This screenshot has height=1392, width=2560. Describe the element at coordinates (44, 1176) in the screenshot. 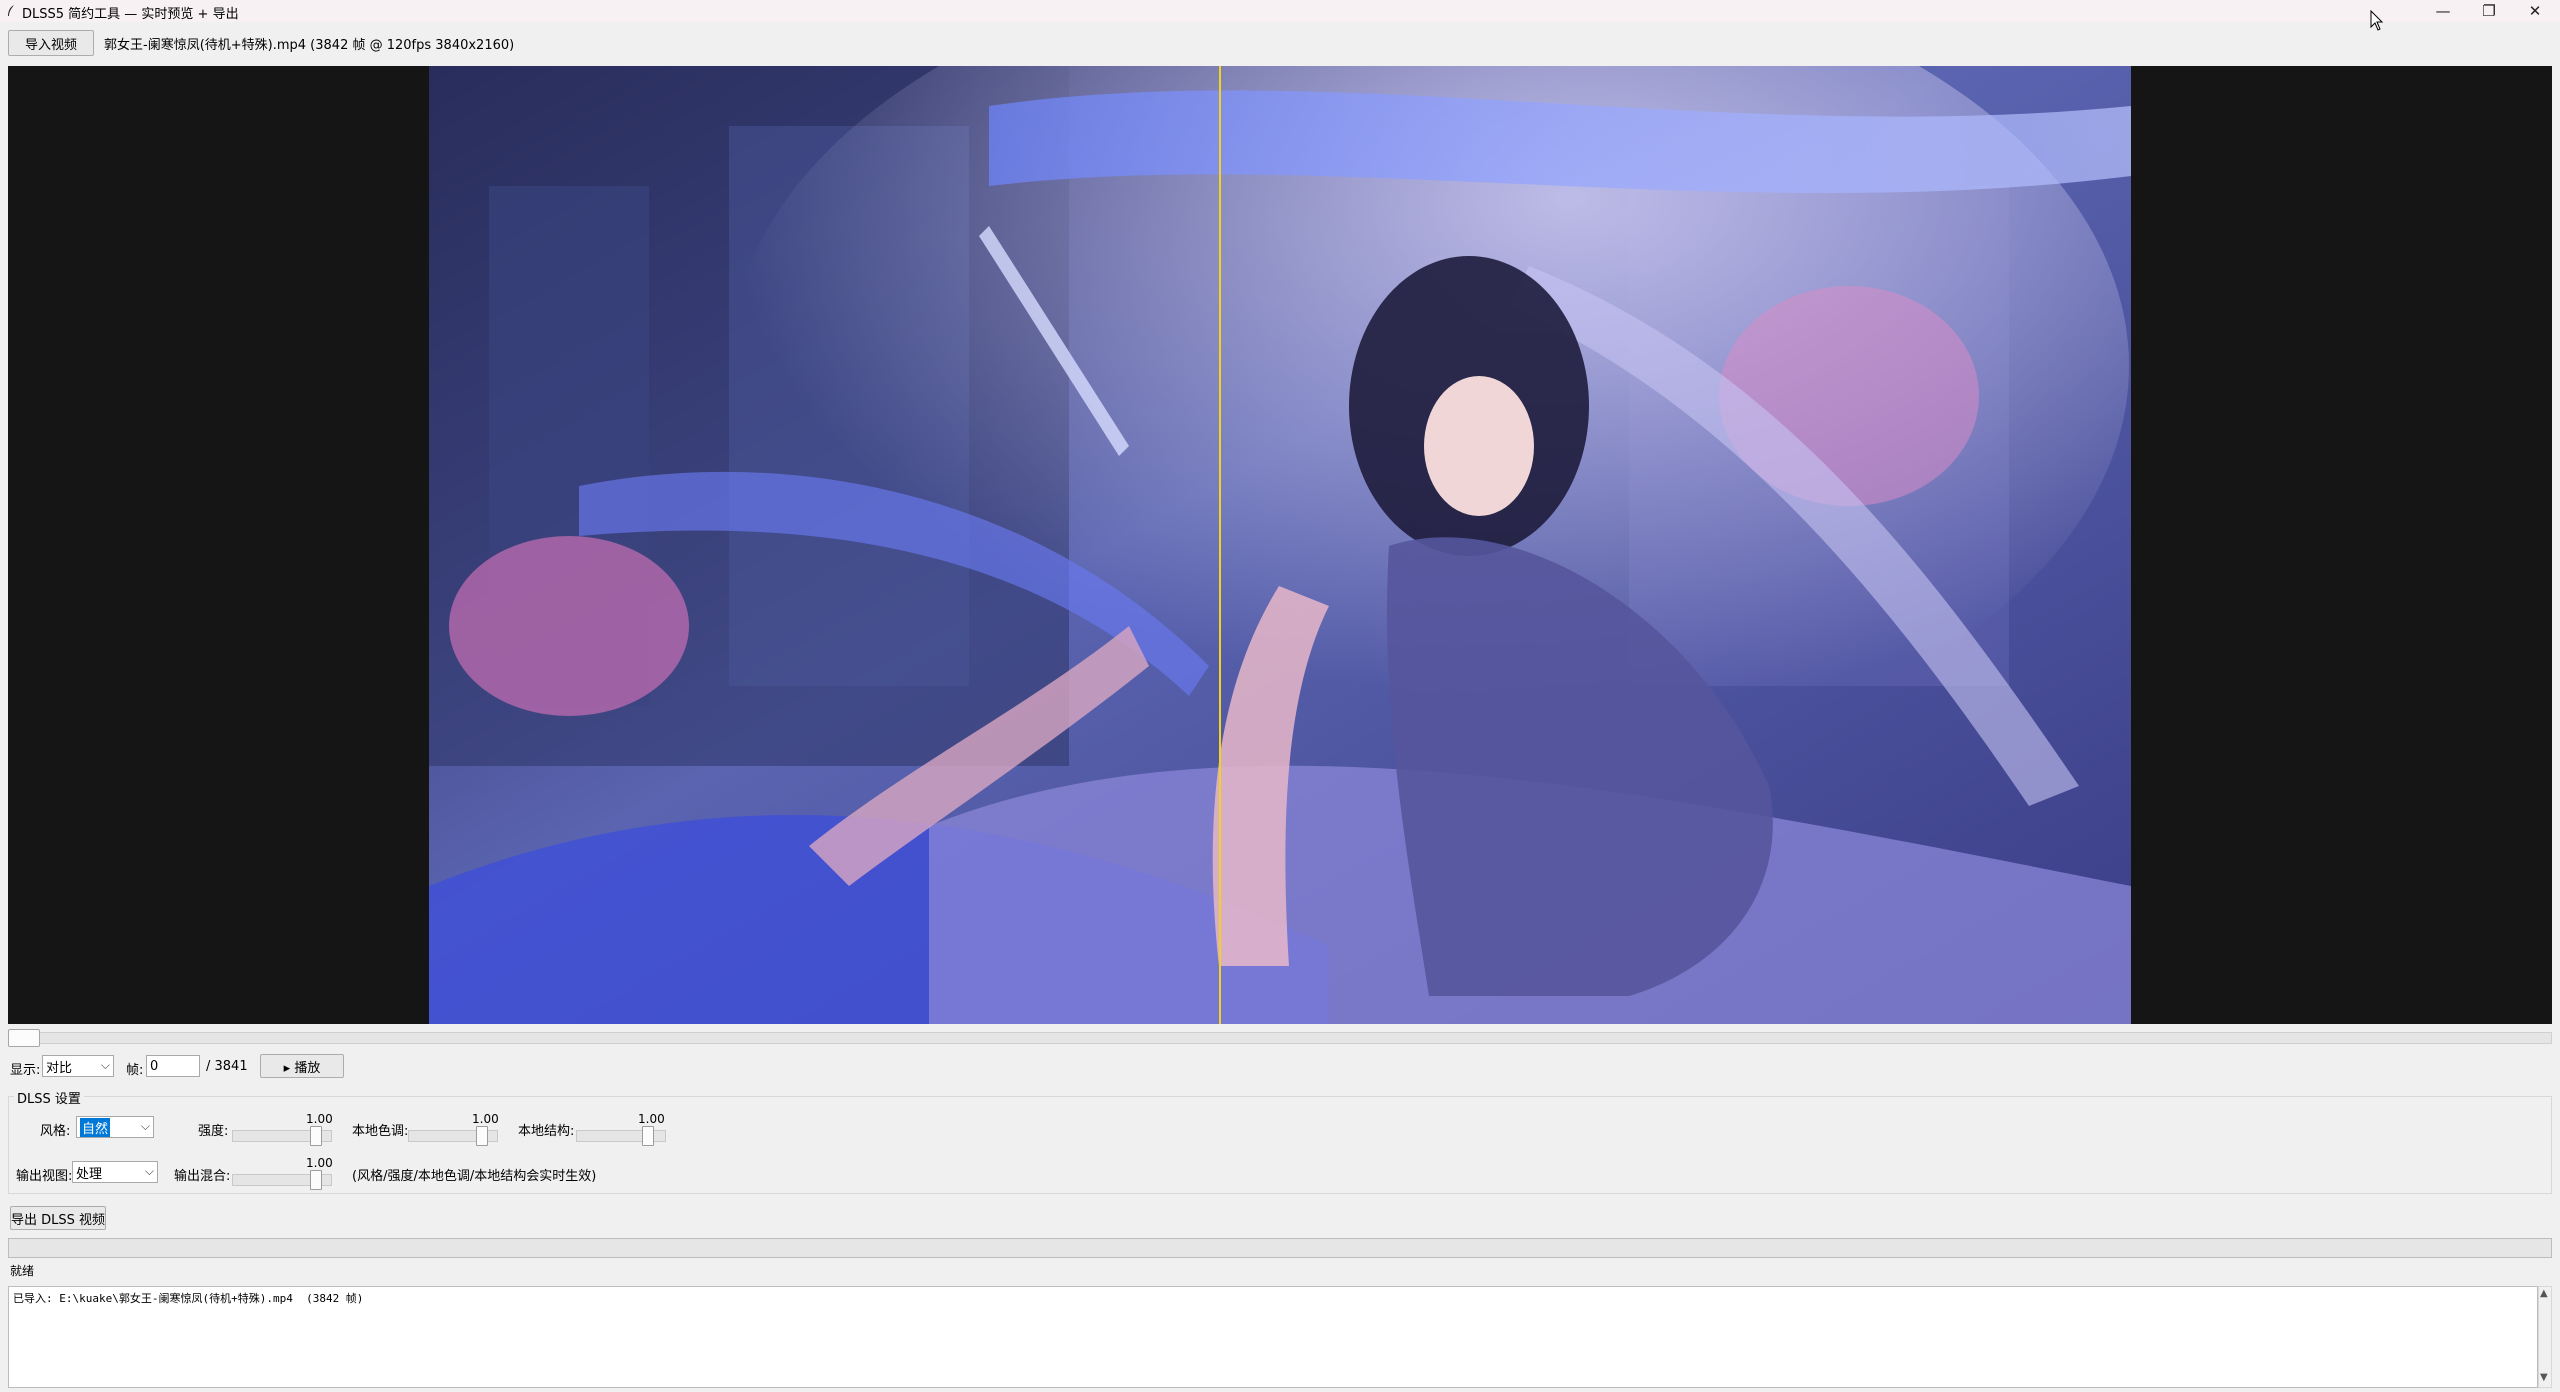

I see `output-view-label: 输出视图:` at that location.